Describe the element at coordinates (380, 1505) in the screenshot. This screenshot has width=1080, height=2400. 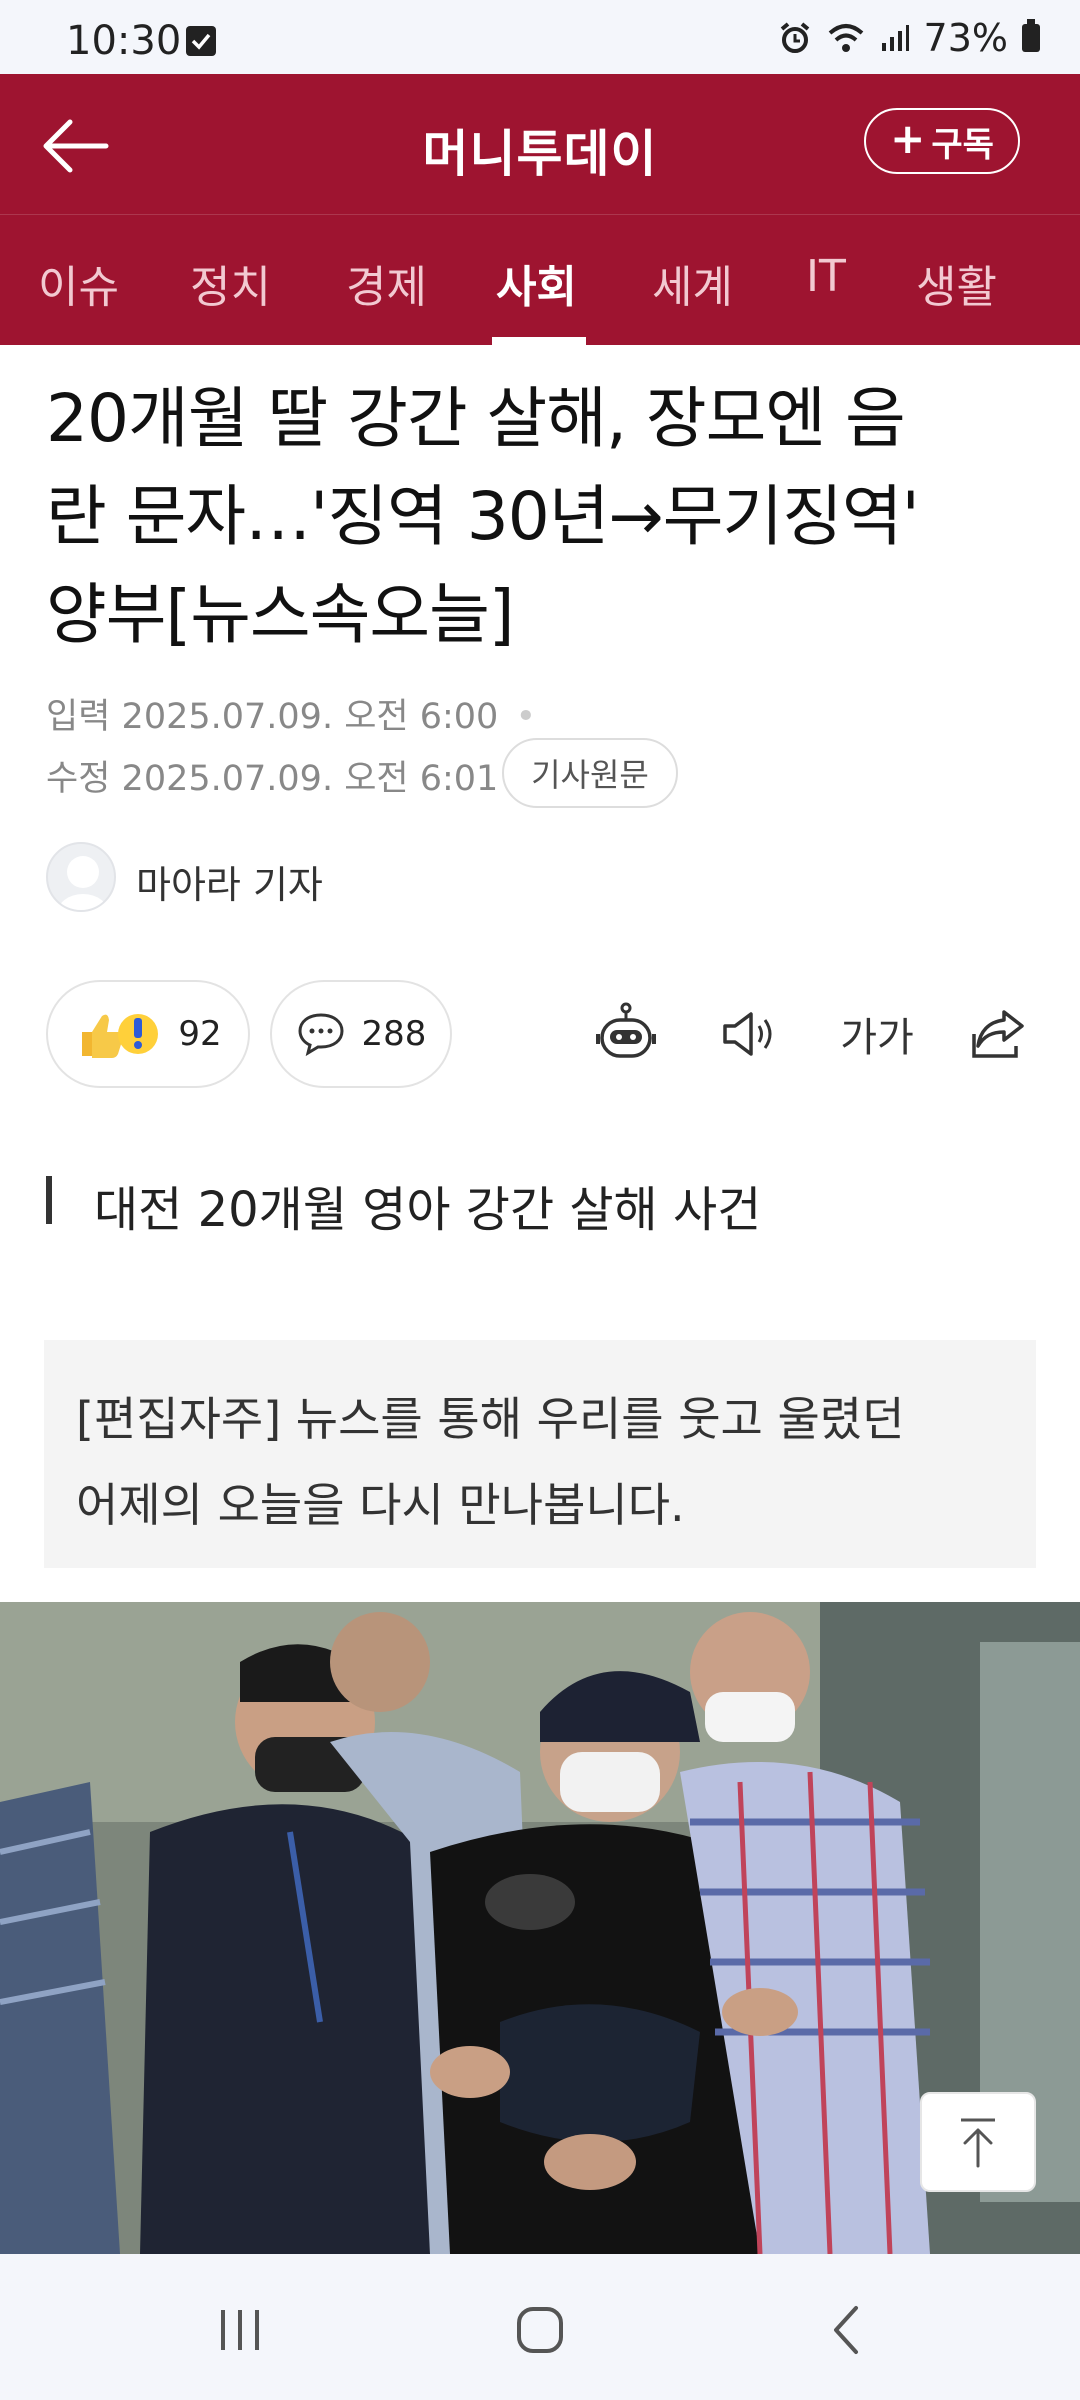
I see `editor-note-line: 어제의 오늘을 다시 만나봅니다.` at that location.